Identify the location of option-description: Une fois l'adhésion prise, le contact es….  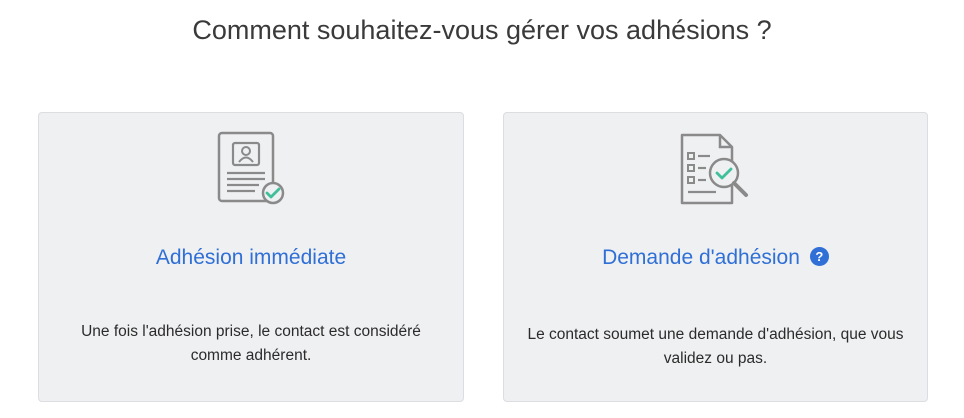
(251, 343).